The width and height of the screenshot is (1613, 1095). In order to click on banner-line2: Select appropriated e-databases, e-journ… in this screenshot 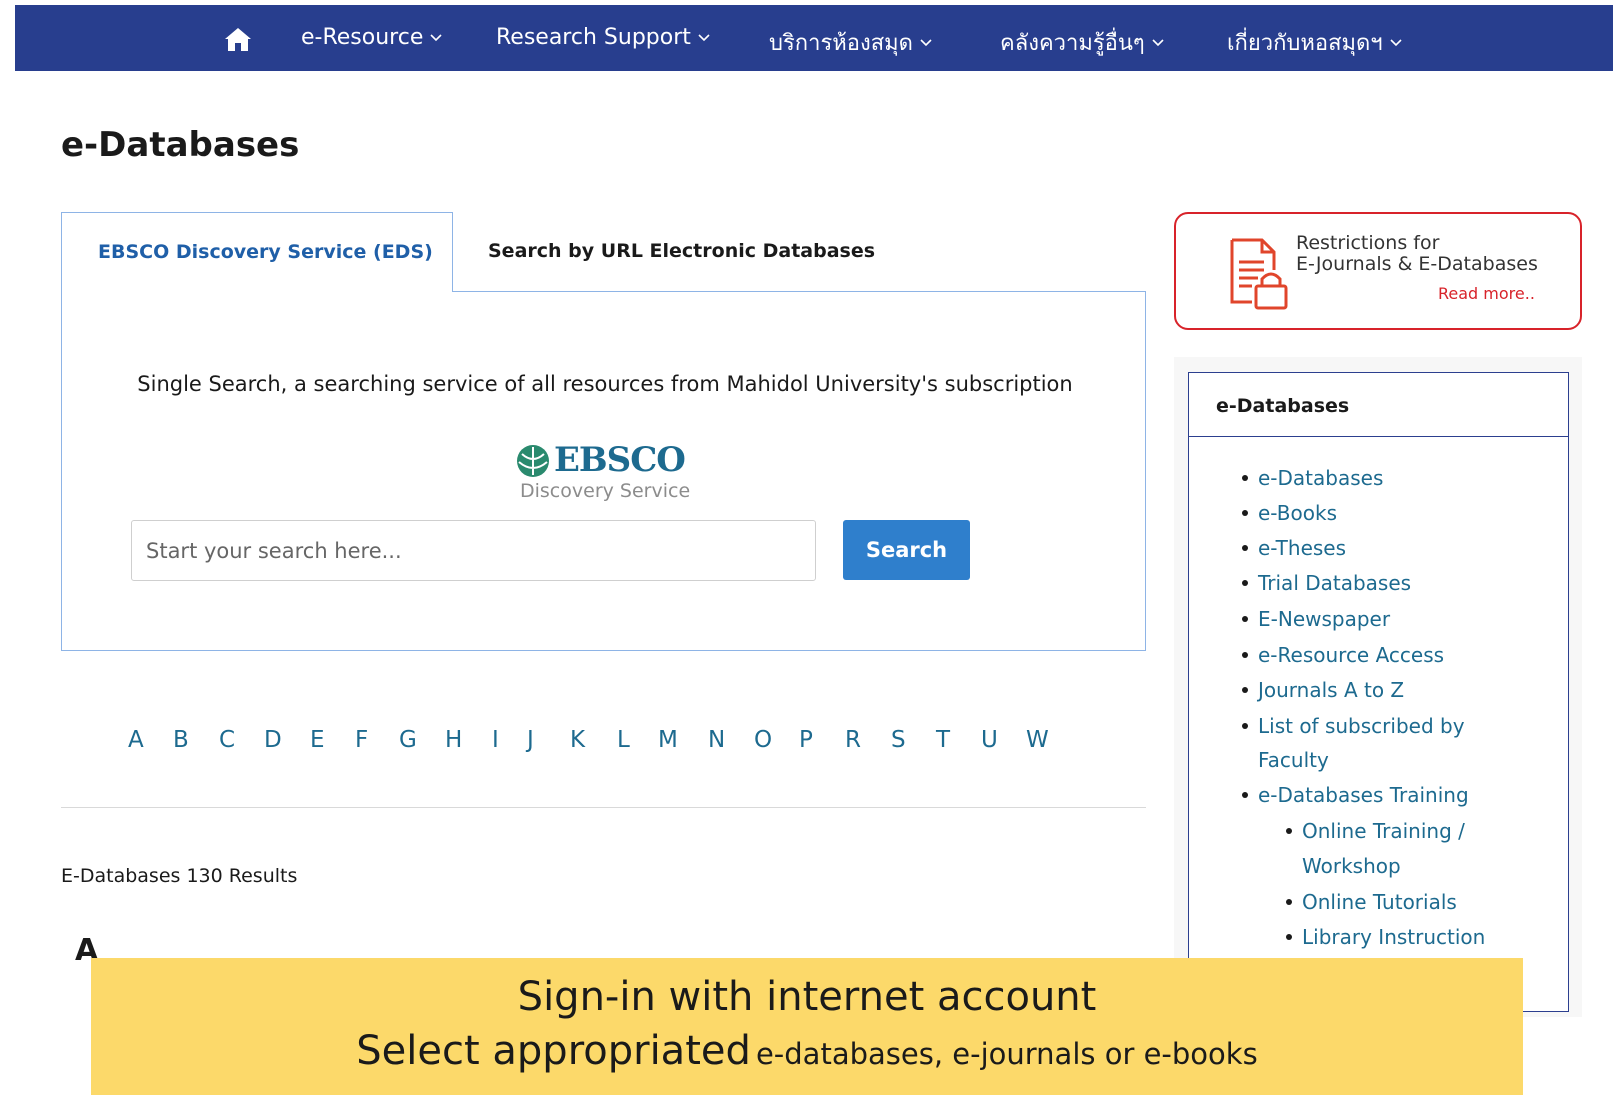, I will do `click(807, 1051)`.